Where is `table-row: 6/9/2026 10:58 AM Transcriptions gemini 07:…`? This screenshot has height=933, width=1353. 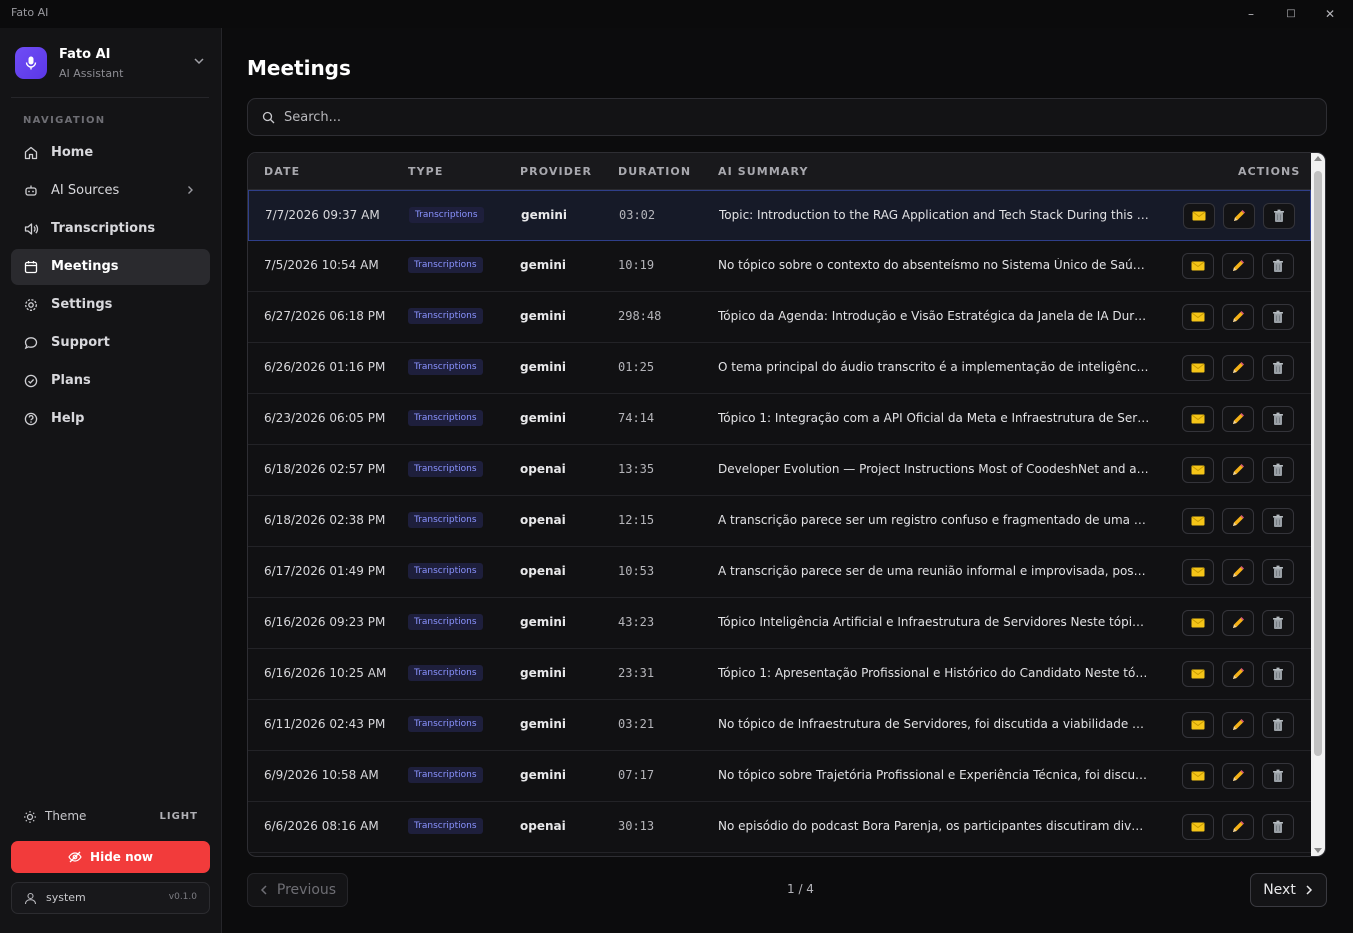 table-row: 6/9/2026 10:58 AM Transcriptions gemini 07:… is located at coordinates (779, 776).